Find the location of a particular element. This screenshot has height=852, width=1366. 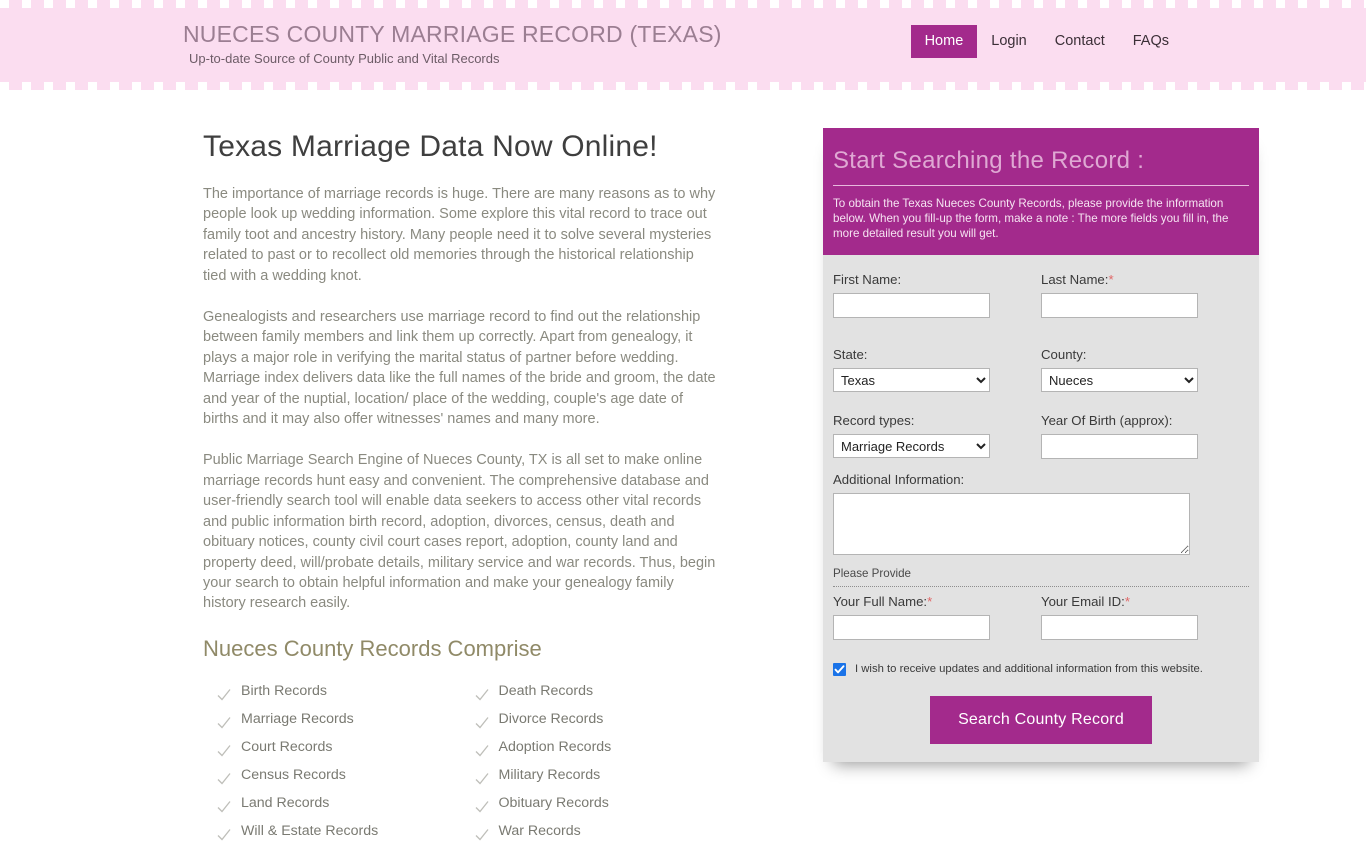

form-row-location: State: Texas County: Nueces is located at coordinates (1041, 369).